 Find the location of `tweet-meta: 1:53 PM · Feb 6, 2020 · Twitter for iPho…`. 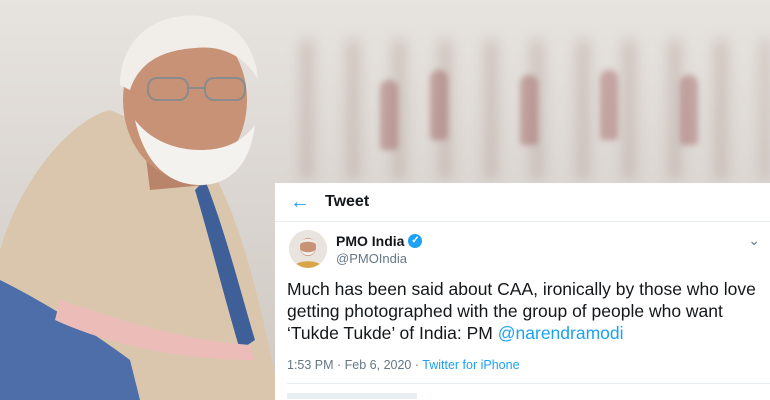

tweet-meta: 1:53 PM · Feb 6, 2020 · Twitter for iPho… is located at coordinates (403, 365).